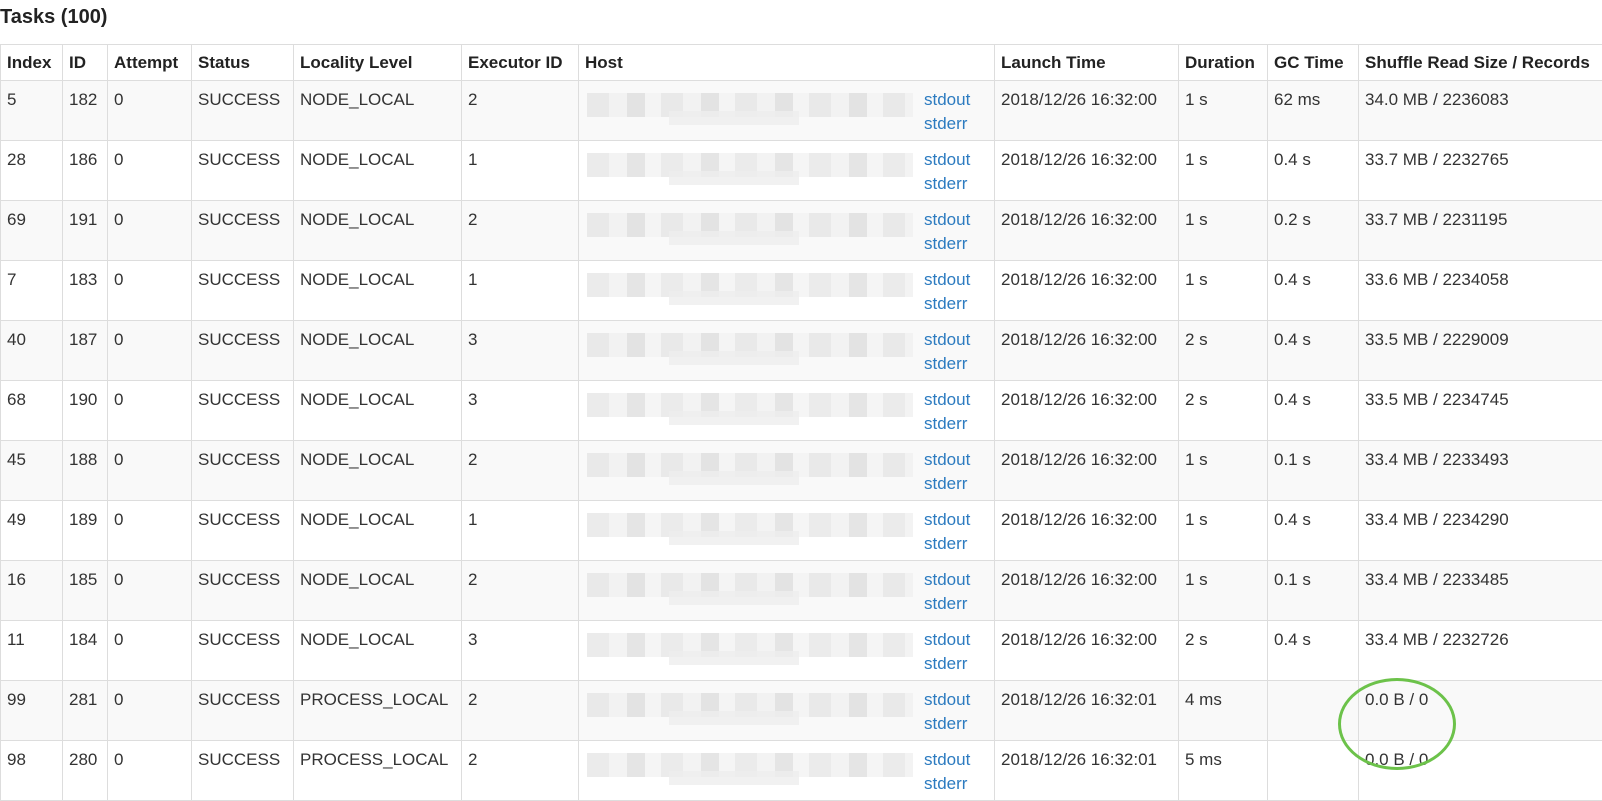 This screenshot has width=1602, height=801. I want to click on cell-gc-time: 0.1 s, so click(1313, 591).